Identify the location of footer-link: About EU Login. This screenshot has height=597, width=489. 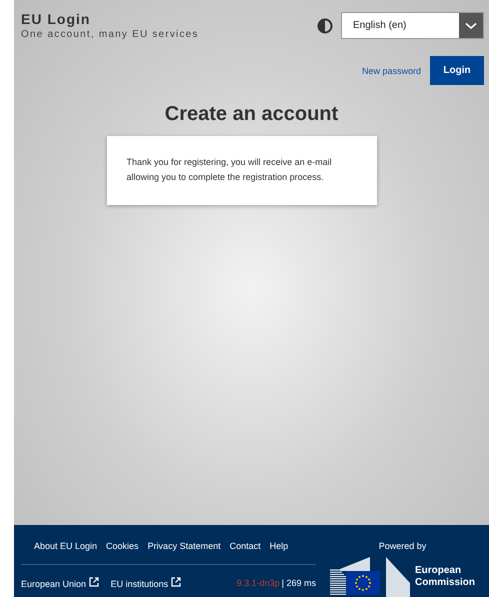
(66, 546).